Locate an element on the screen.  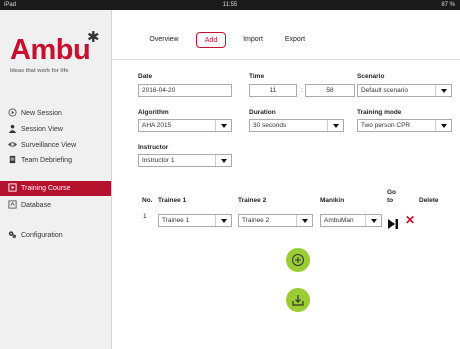
plus-circle-icon is located at coordinates (298, 260).